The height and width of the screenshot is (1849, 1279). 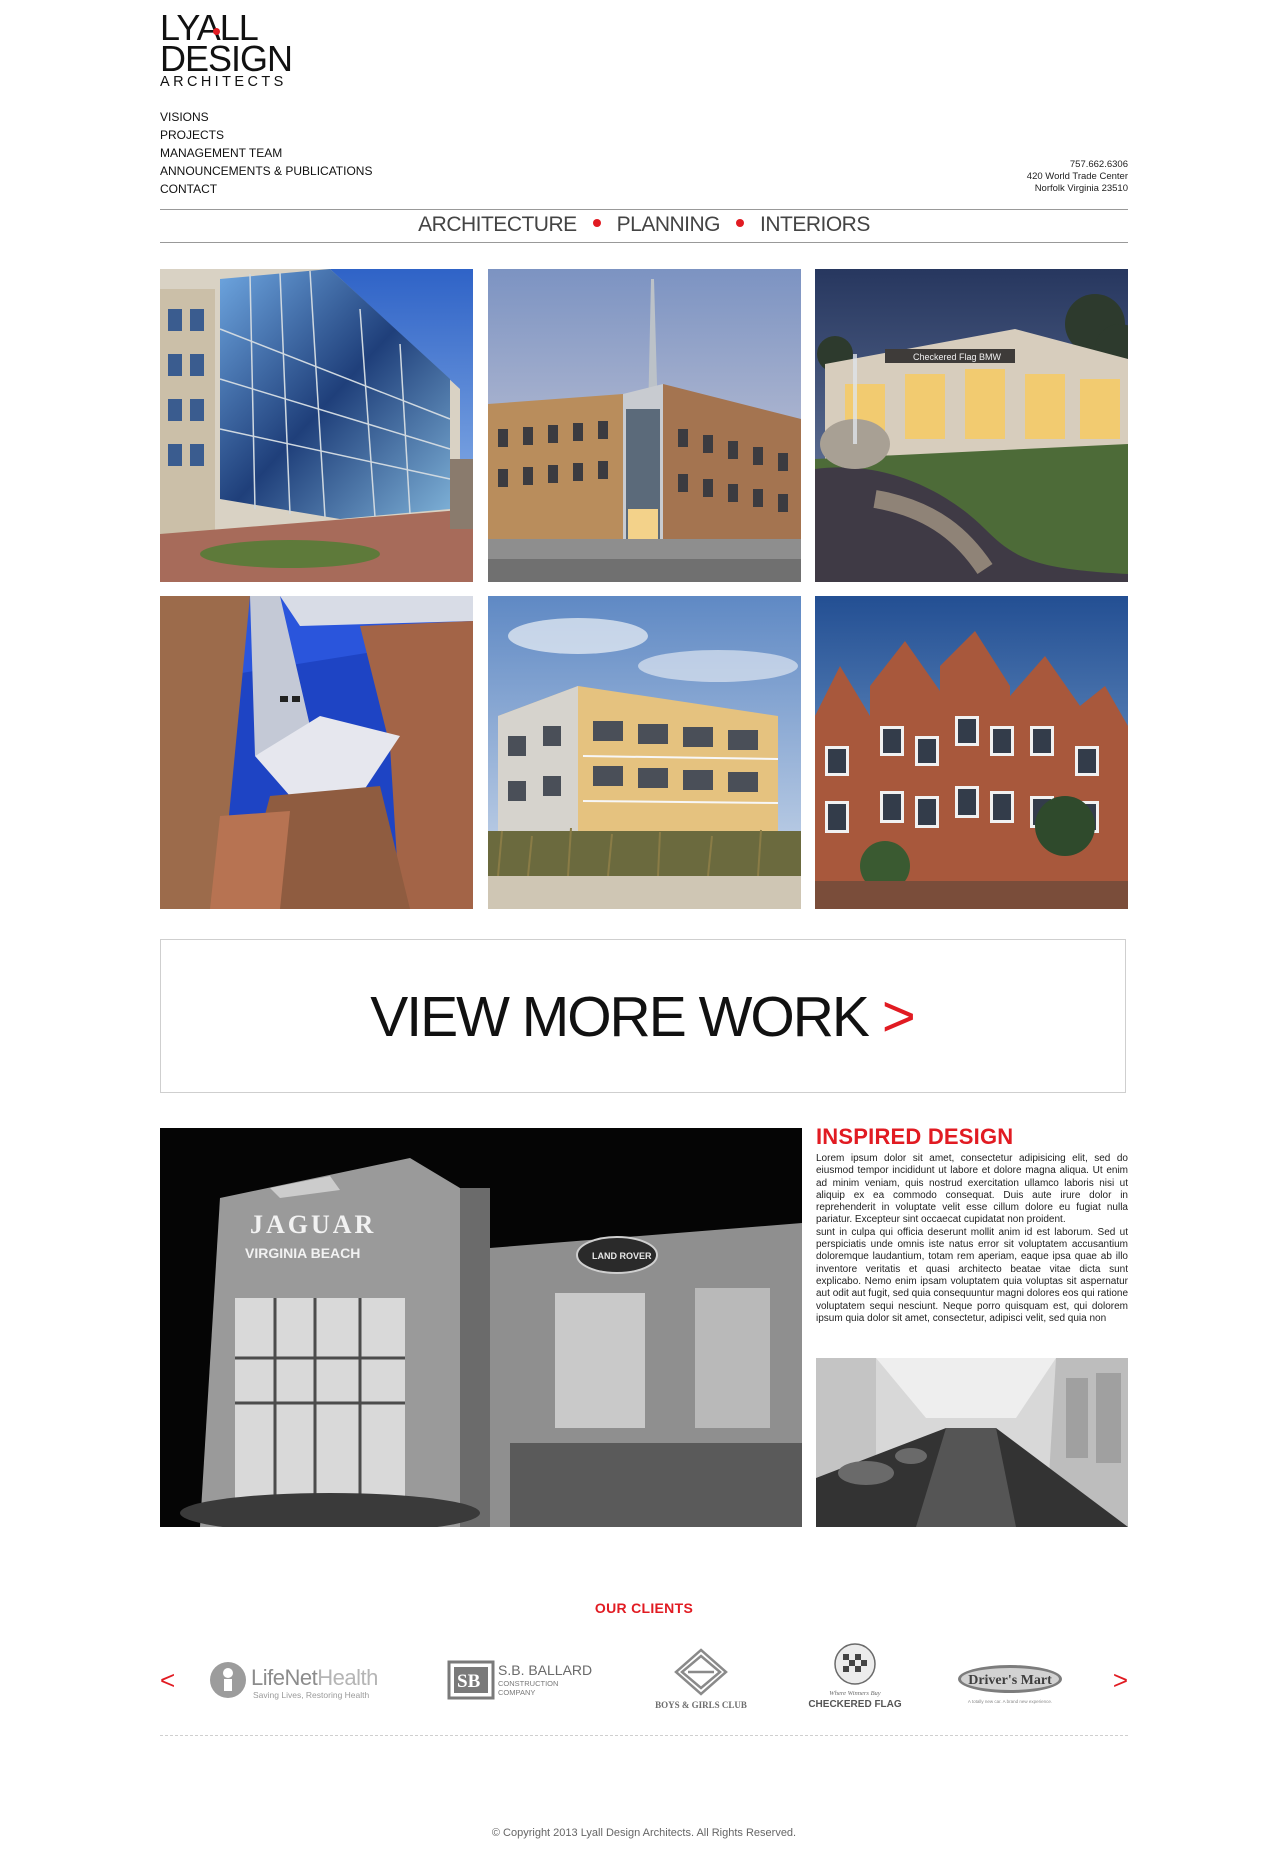 I want to click on services-tagline: ARCHITECTURE PLANNING INTERIORS, so click(x=644, y=225).